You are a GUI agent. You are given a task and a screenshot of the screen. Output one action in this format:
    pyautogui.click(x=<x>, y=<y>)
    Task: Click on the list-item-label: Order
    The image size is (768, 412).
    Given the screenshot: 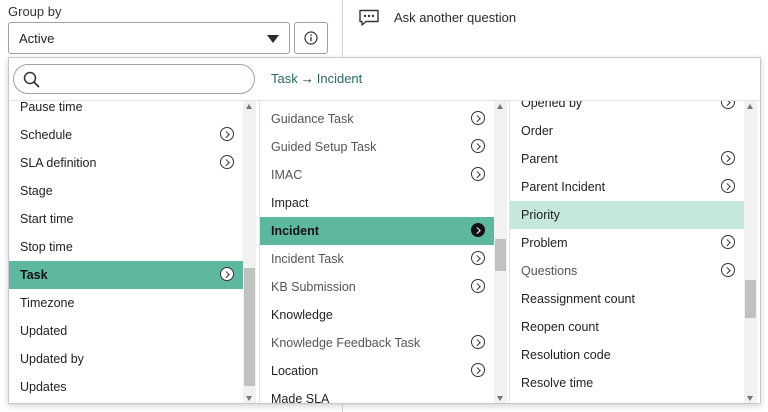 What is the action you would take?
    pyautogui.click(x=537, y=131)
    